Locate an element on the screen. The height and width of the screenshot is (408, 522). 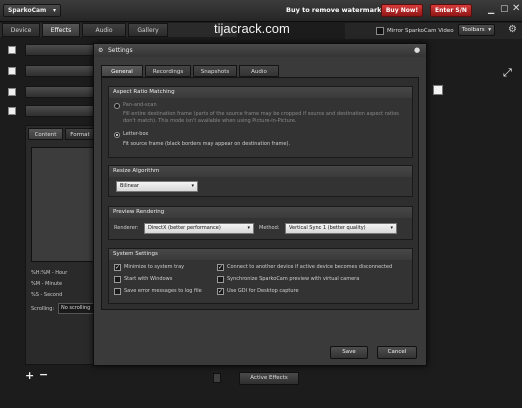
group-heading: System Settings is located at coordinates (260, 254).